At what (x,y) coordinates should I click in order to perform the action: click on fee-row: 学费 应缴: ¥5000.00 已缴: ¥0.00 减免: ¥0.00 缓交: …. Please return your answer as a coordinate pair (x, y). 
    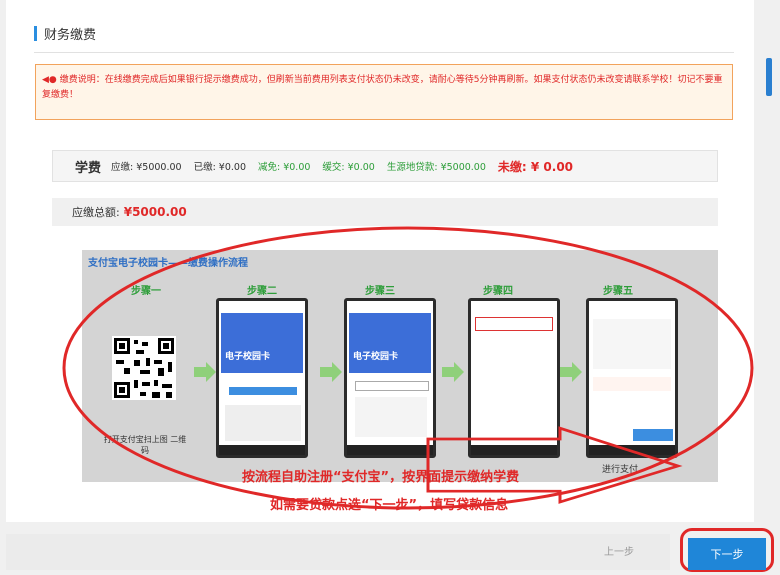
    Looking at the image, I should click on (385, 166).